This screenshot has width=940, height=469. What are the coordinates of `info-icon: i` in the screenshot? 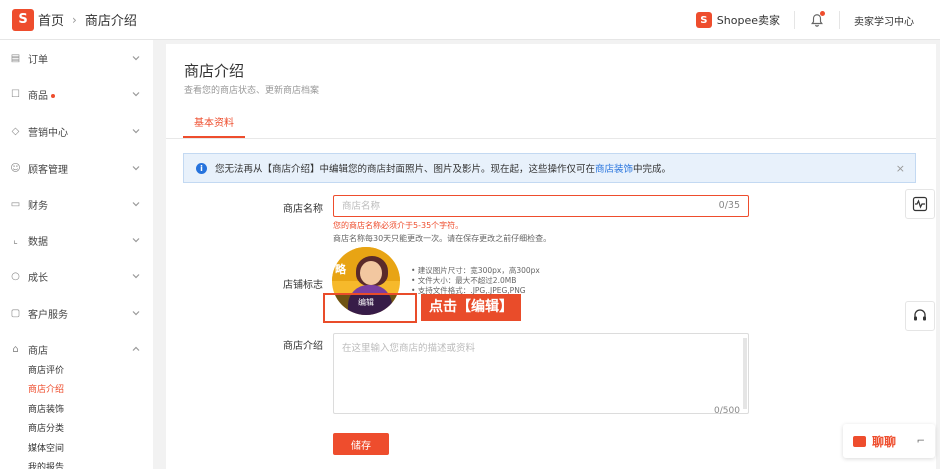 It's located at (201, 168).